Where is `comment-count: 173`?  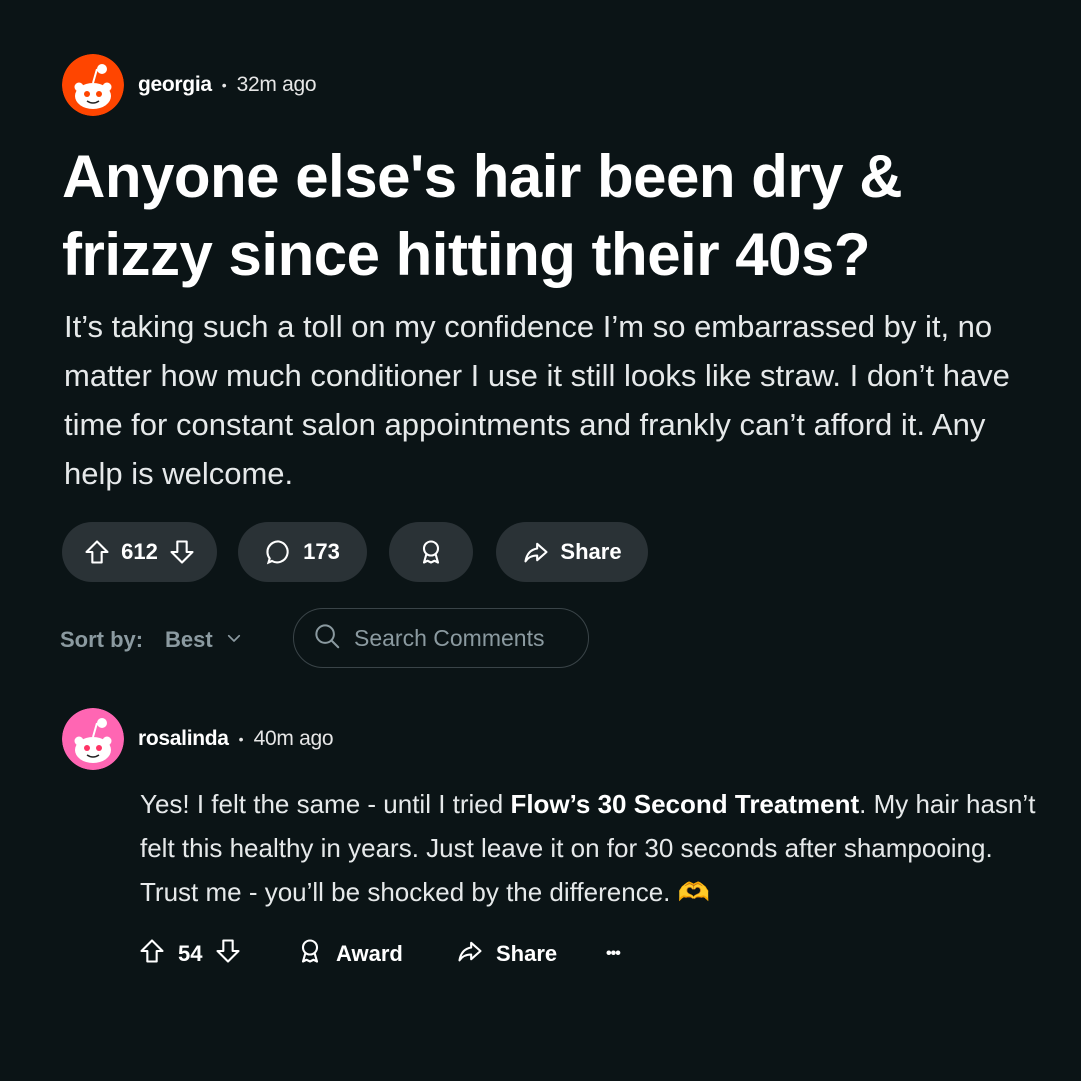 comment-count: 173 is located at coordinates (321, 551).